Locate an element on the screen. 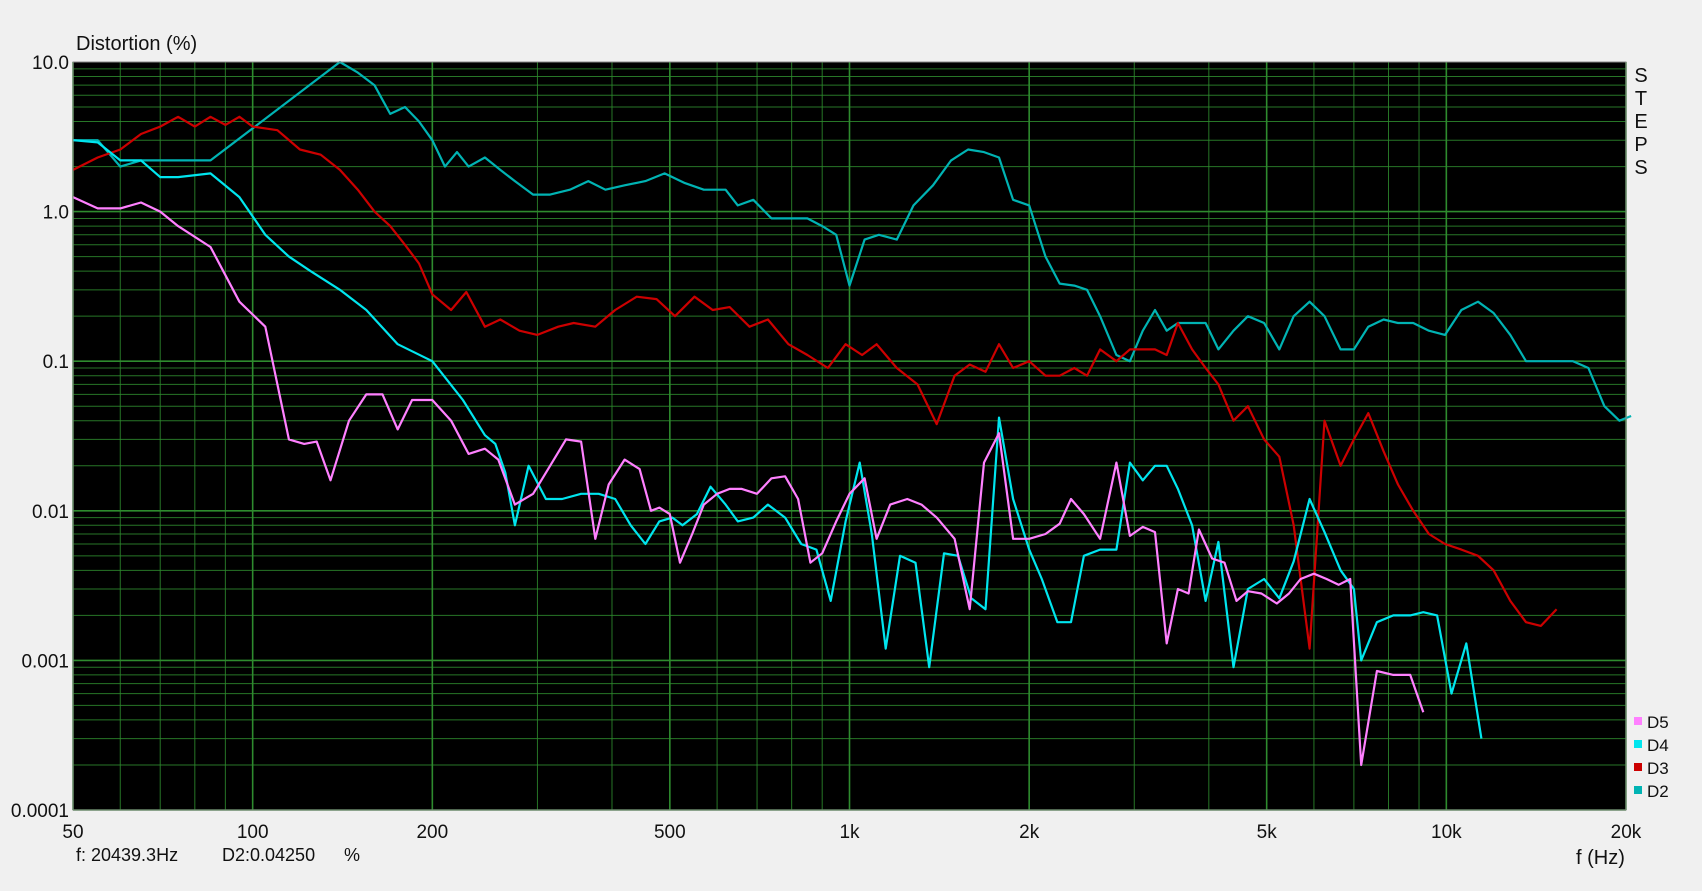  x-tick-label: 500 is located at coordinates (670, 832).